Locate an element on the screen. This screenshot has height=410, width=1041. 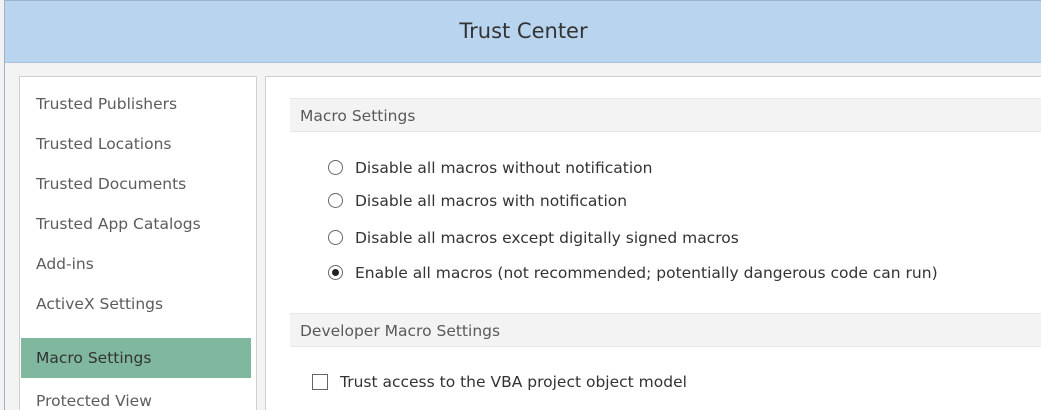
sidebar-item-trusted-publishers: Trusted Publishers is located at coordinates (136, 104).